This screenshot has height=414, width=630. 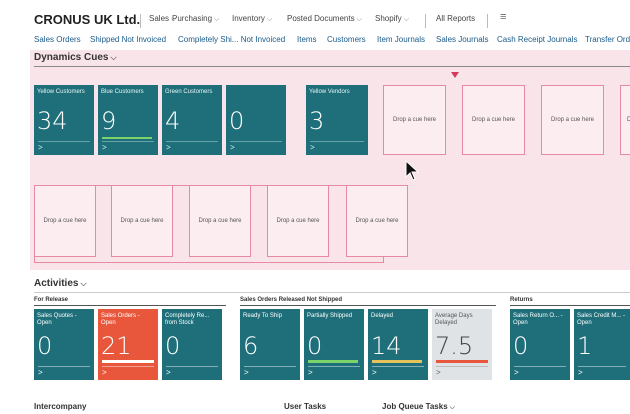 What do you see at coordinates (130, 305) in the screenshot?
I see `group-divider` at bounding box center [130, 305].